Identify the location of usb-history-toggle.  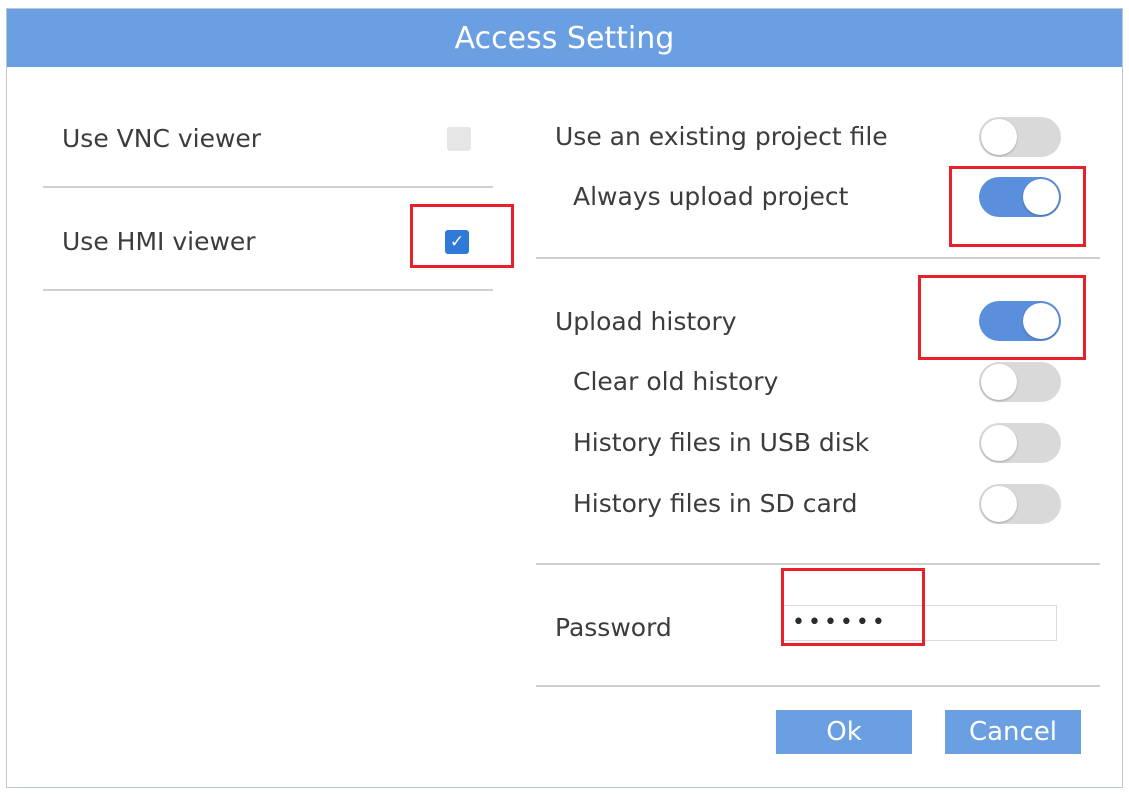
(1020, 443).